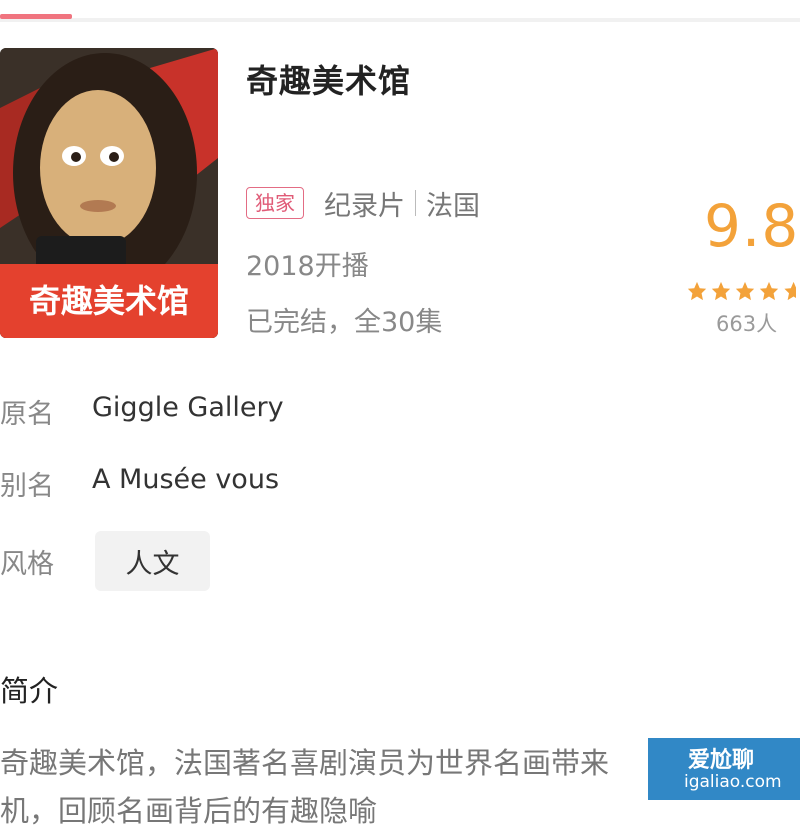 The width and height of the screenshot is (800, 830). I want to click on rating-stars, so click(741, 291).